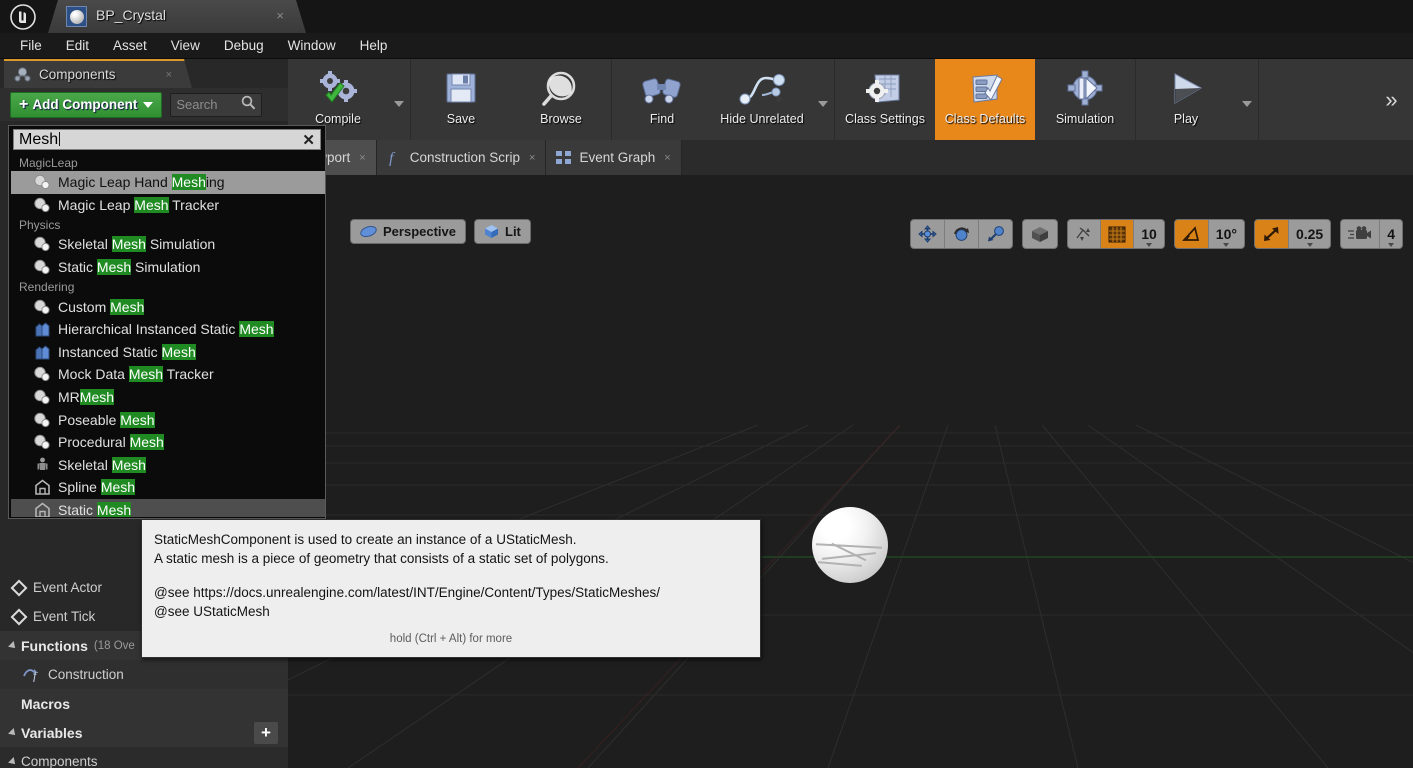 Image resolution: width=1413 pixels, height=768 pixels. What do you see at coordinates (144, 703) in the screenshot?
I see `tree-section-macros: Macros` at bounding box center [144, 703].